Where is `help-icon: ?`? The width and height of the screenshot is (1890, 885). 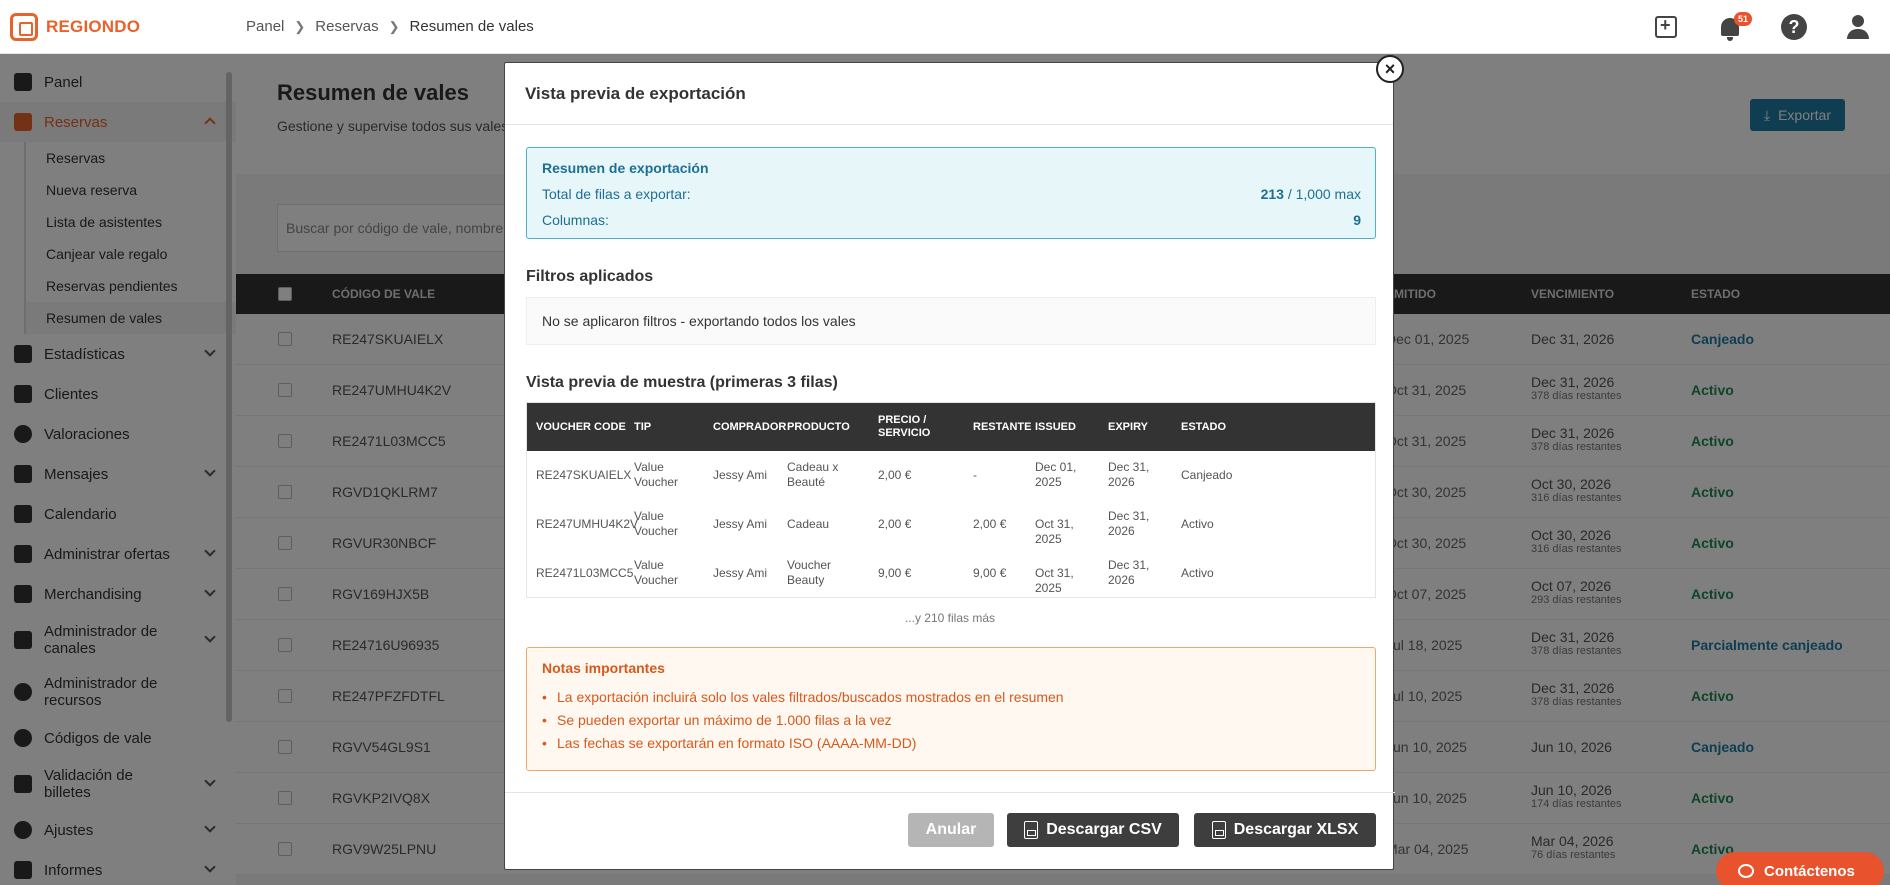
help-icon: ? is located at coordinates (1794, 27).